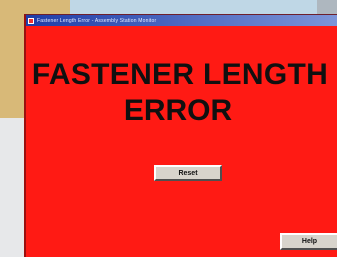 The width and height of the screenshot is (337, 257). I want to click on error-heading-line-2: ERROR, so click(178, 110).